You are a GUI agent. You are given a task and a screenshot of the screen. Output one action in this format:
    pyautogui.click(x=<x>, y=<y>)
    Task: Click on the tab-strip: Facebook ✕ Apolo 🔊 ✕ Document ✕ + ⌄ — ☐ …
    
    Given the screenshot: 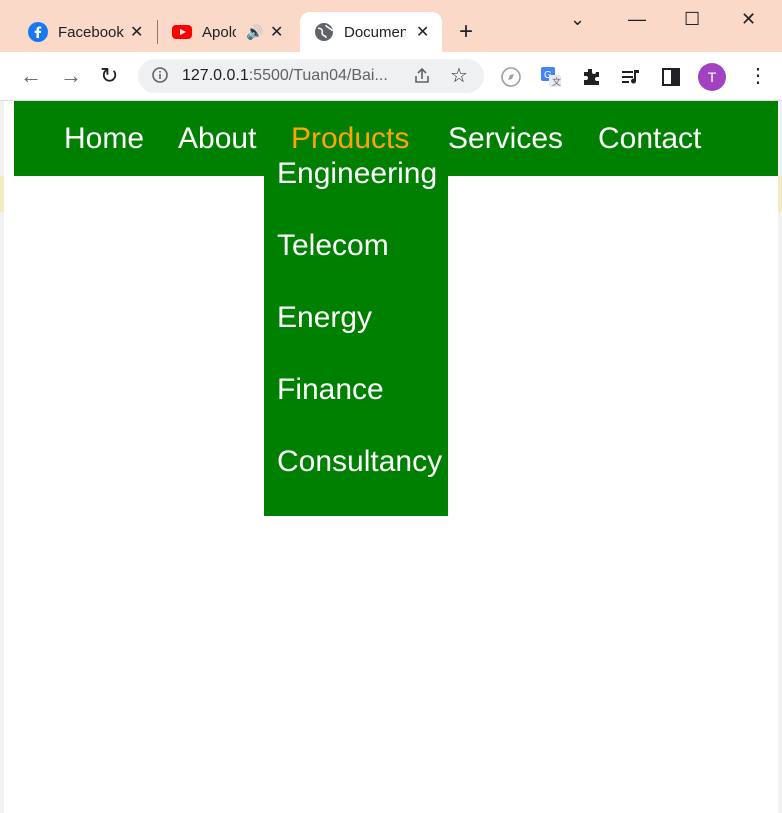 What is the action you would take?
    pyautogui.click(x=391, y=26)
    